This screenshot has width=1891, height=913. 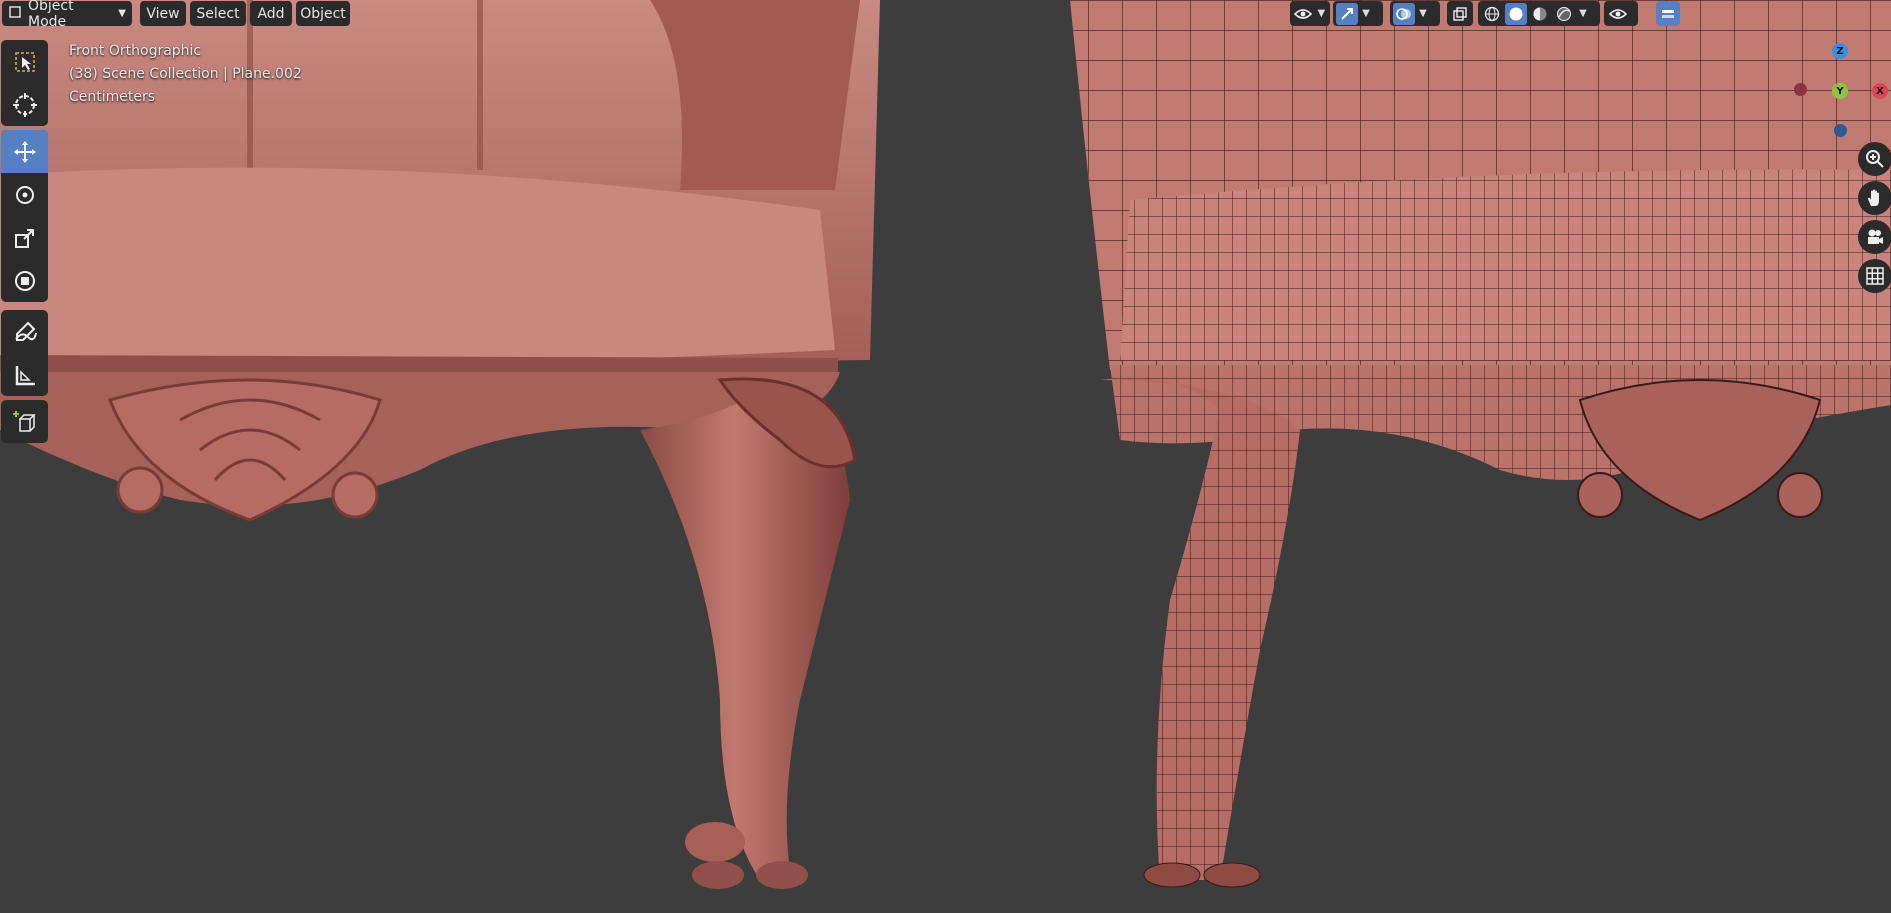 I want to click on toolbar-annotate-group, so click(x=24, y=353).